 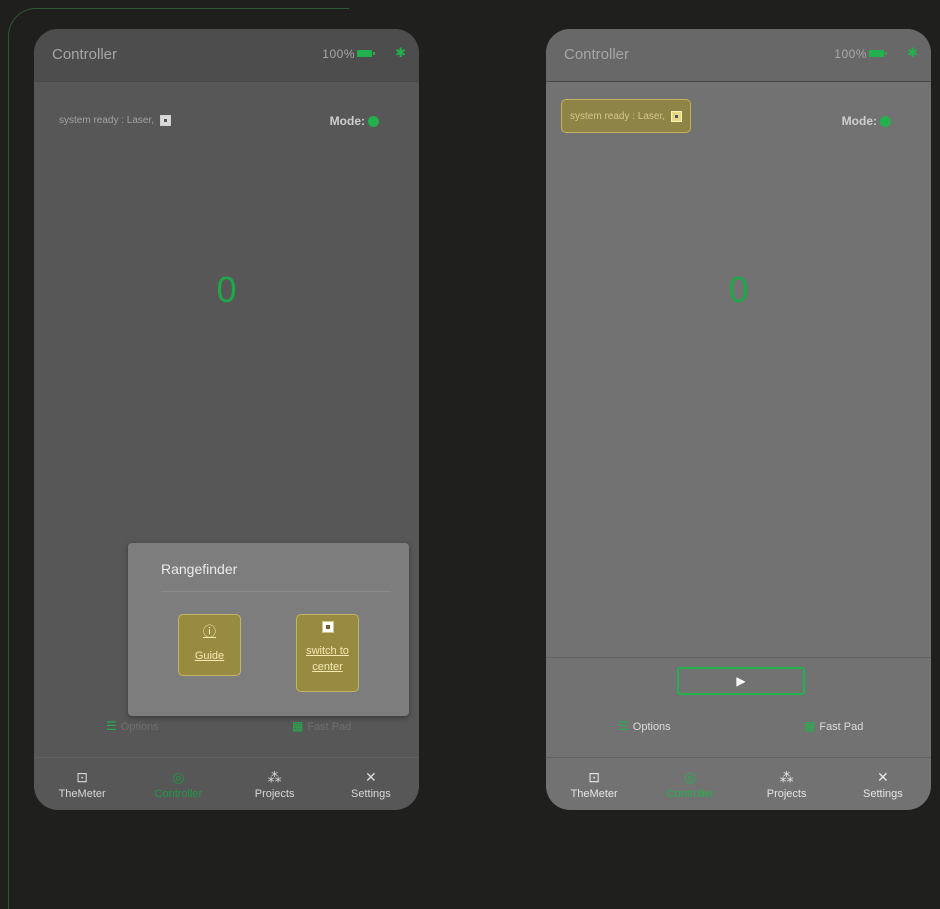 What do you see at coordinates (209, 631) in the screenshot?
I see `info-icon: ⓘ` at bounding box center [209, 631].